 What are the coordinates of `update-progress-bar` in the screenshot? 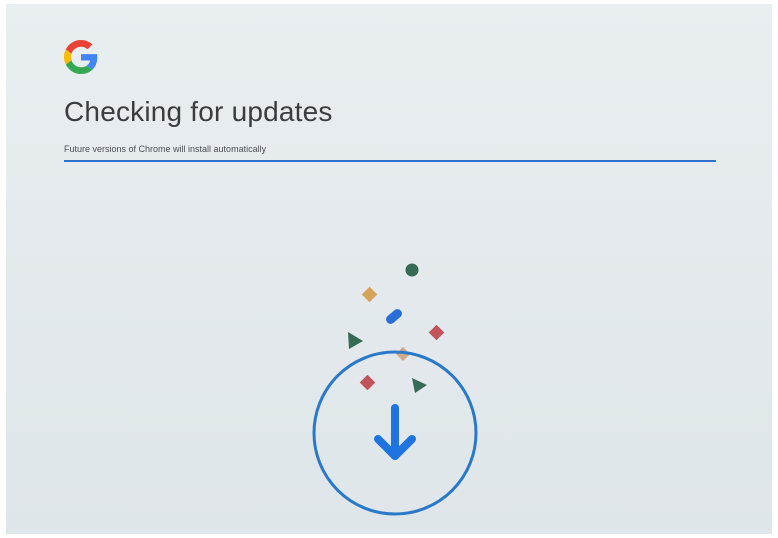 It's located at (390, 161).